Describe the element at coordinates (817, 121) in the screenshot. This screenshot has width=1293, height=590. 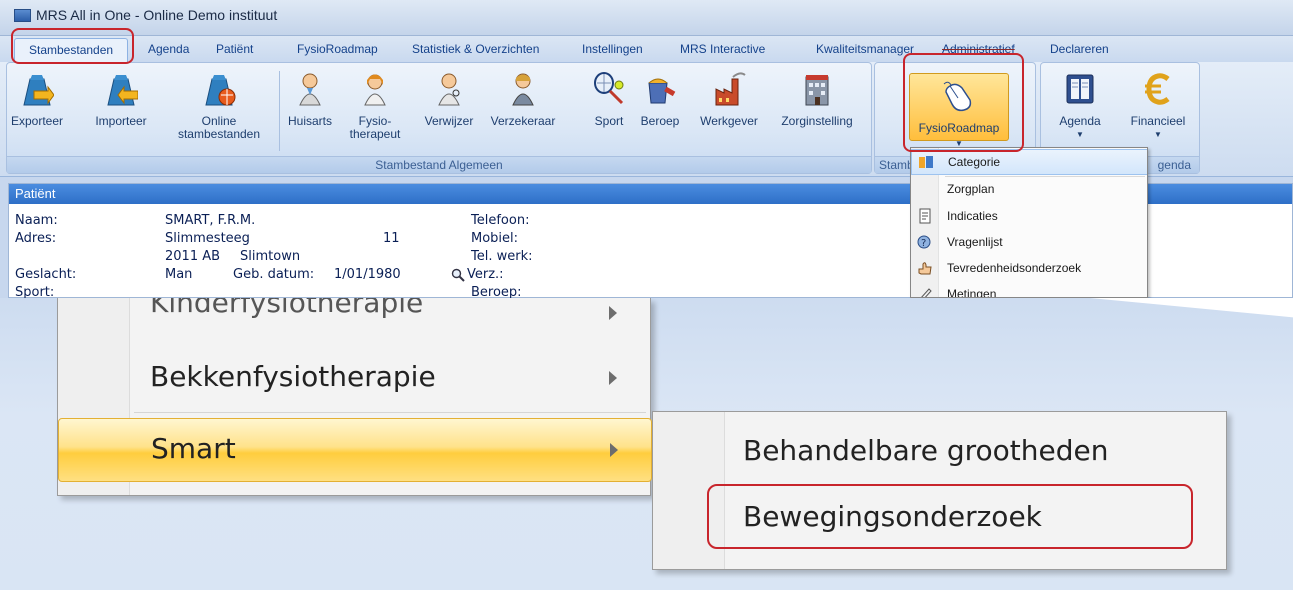
I see `zorginstelling-label: Zorginstelling` at that location.